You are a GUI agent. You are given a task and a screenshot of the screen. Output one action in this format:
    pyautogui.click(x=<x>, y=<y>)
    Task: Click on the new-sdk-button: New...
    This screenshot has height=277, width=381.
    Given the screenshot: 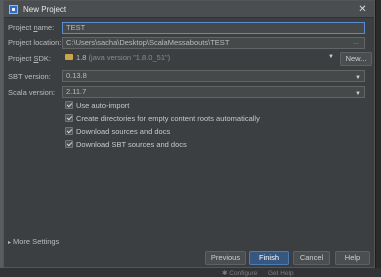 What is the action you would take?
    pyautogui.click(x=356, y=59)
    